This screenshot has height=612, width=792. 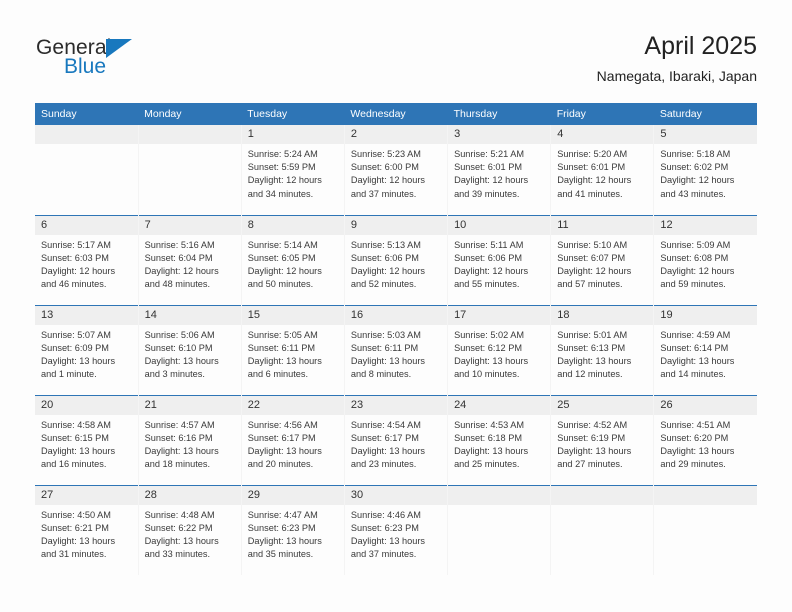 I want to click on day-number: 2, so click(x=396, y=134).